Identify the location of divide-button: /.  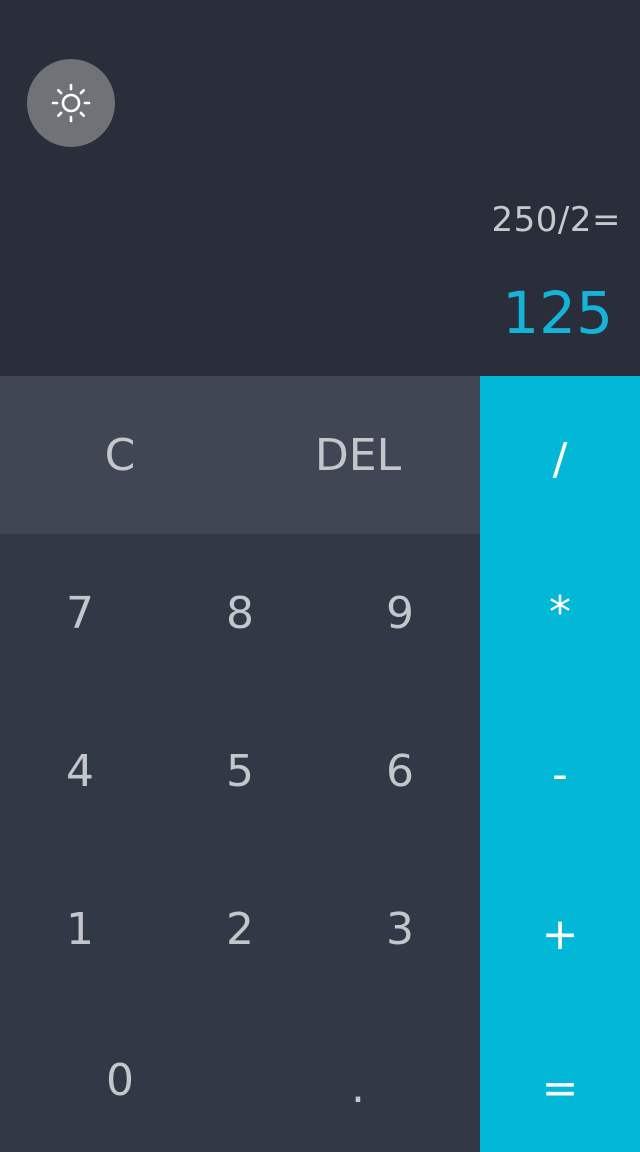
(560, 459).